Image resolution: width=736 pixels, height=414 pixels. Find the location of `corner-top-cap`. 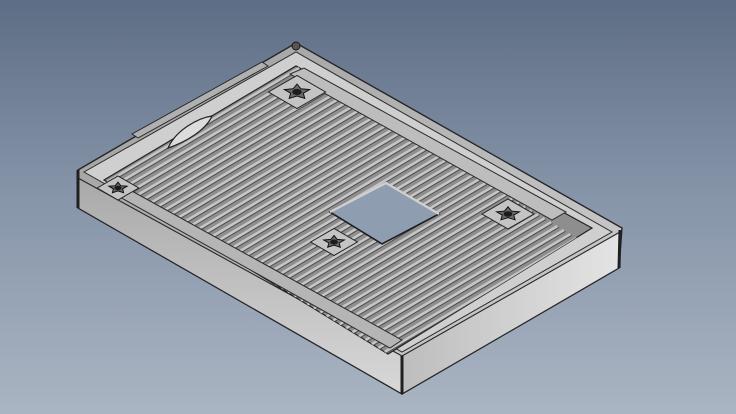

corner-top-cap is located at coordinates (296, 46).